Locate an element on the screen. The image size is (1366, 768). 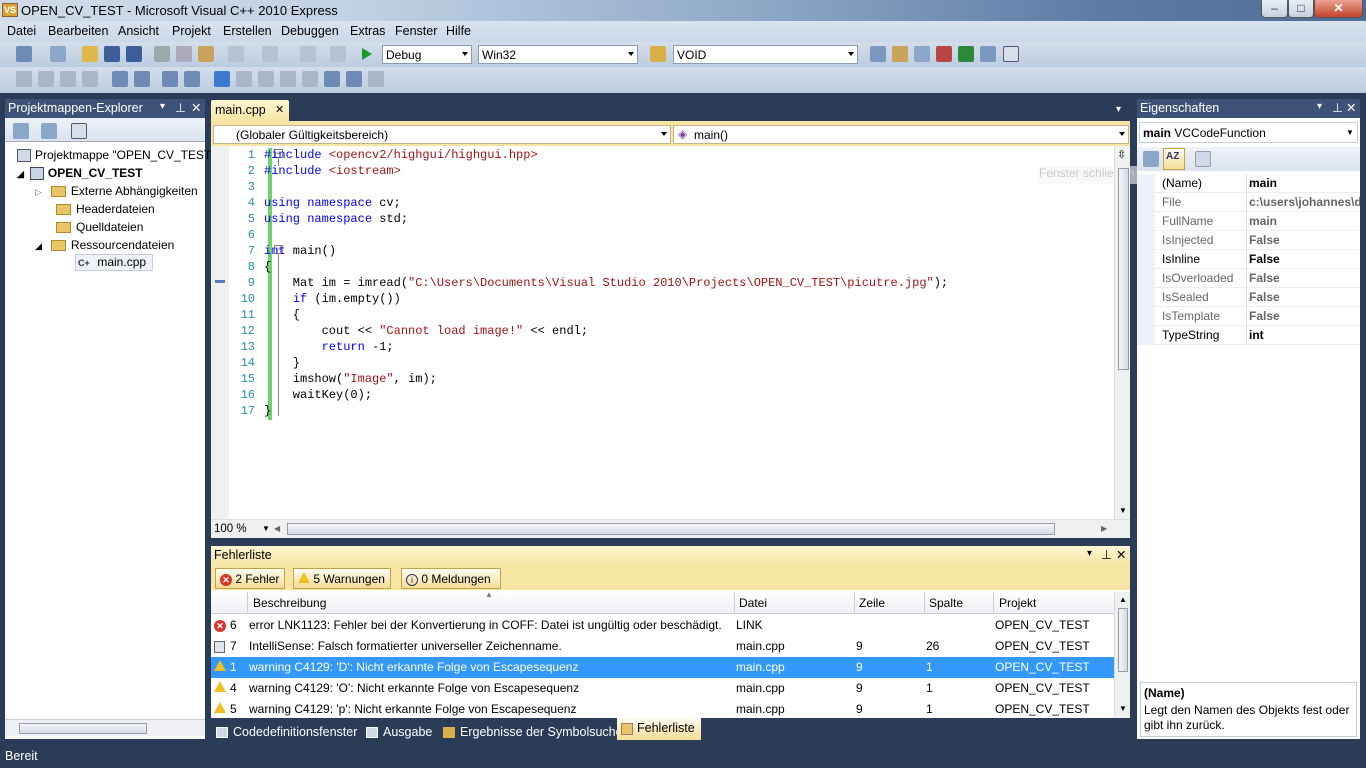
scope-select: (Globaler Gültigkeitsbereich) is located at coordinates (442, 134).